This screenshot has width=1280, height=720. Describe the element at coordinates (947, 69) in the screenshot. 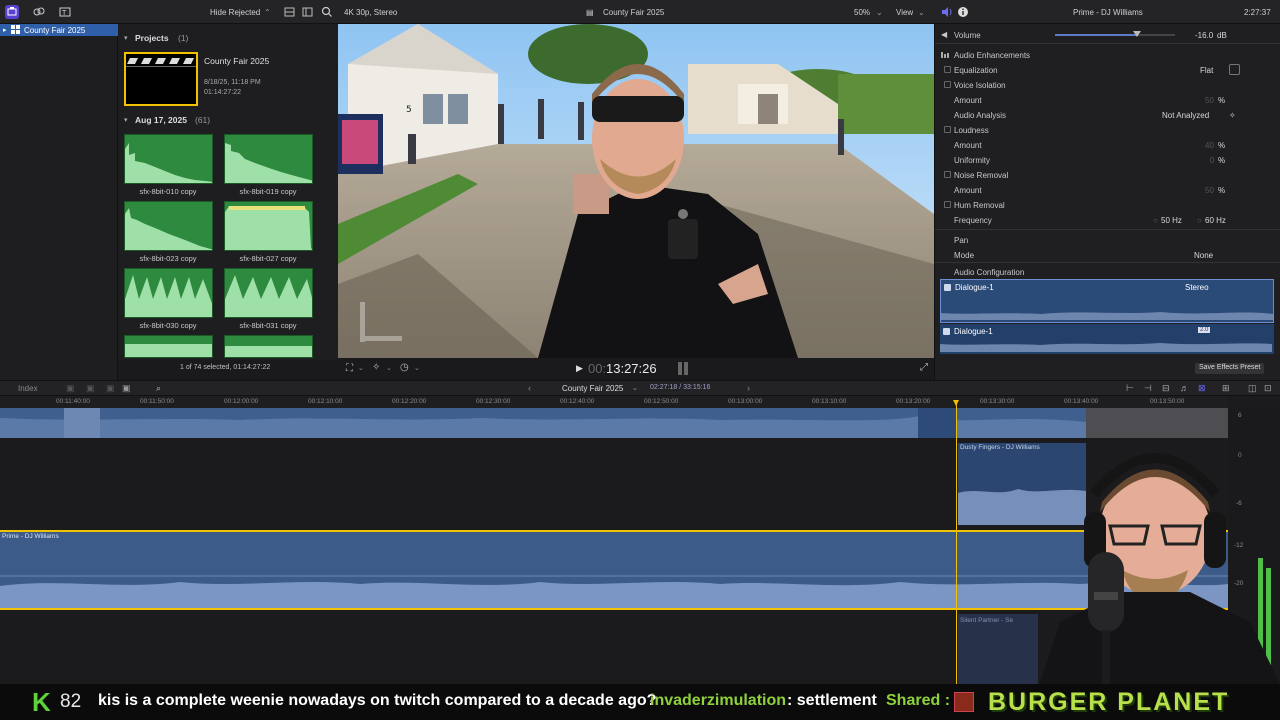

I see `equalization-checkbox` at that location.